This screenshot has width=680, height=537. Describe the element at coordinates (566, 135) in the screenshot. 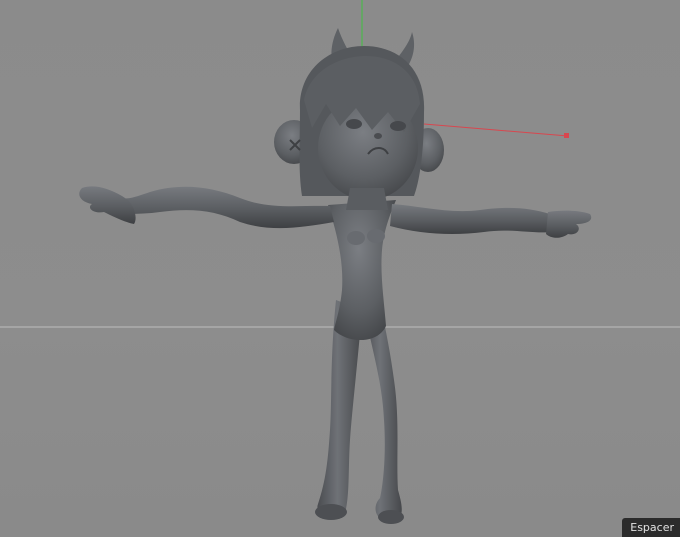

I see `x-axis-handle` at that location.